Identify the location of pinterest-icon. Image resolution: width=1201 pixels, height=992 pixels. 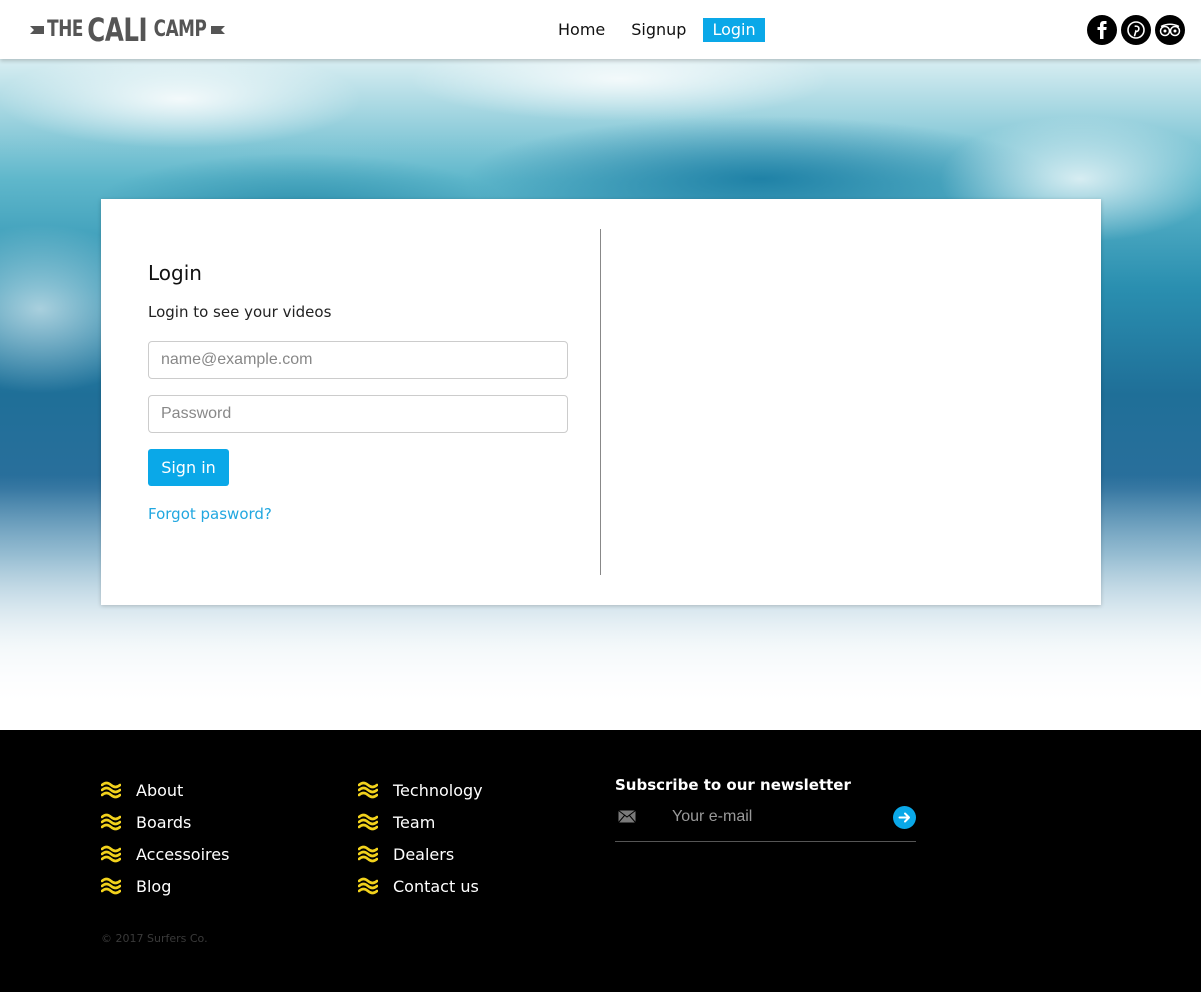
(1136, 30).